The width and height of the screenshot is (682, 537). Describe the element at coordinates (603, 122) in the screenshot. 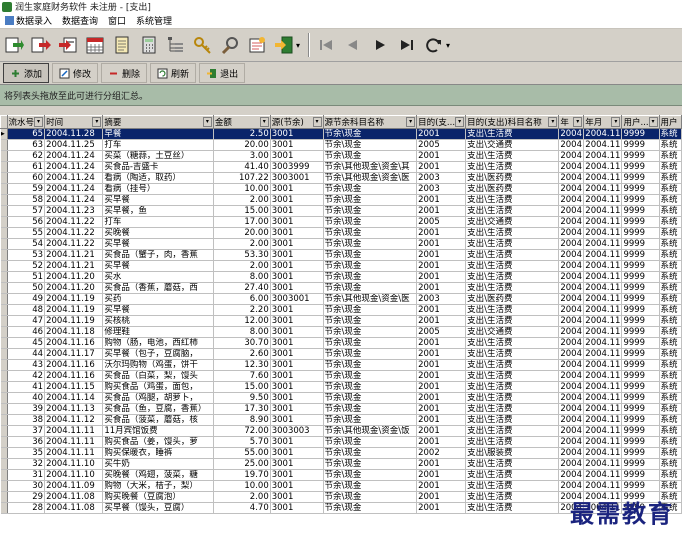

I see `column-header: 年月 ▾` at that location.